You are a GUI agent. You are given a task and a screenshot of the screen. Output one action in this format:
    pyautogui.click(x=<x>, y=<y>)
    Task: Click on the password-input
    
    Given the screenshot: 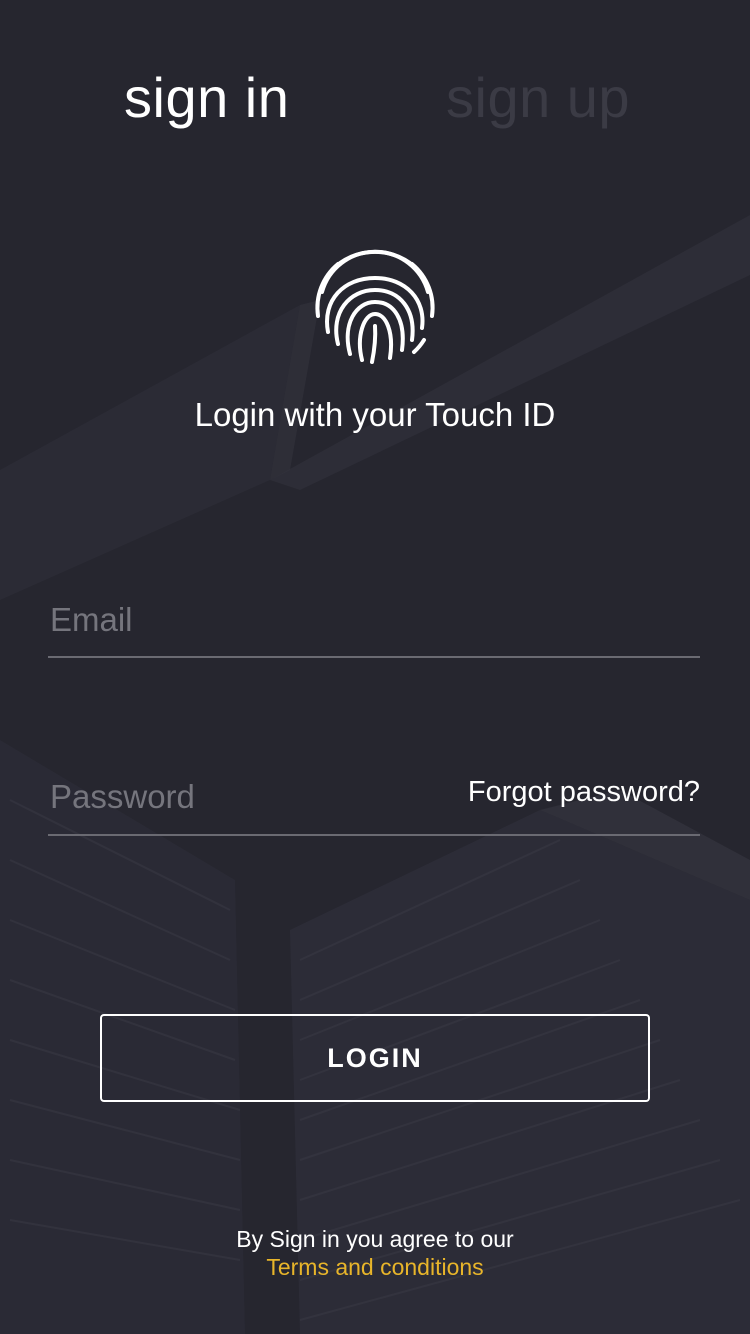 What is the action you would take?
    pyautogui.click(x=248, y=797)
    